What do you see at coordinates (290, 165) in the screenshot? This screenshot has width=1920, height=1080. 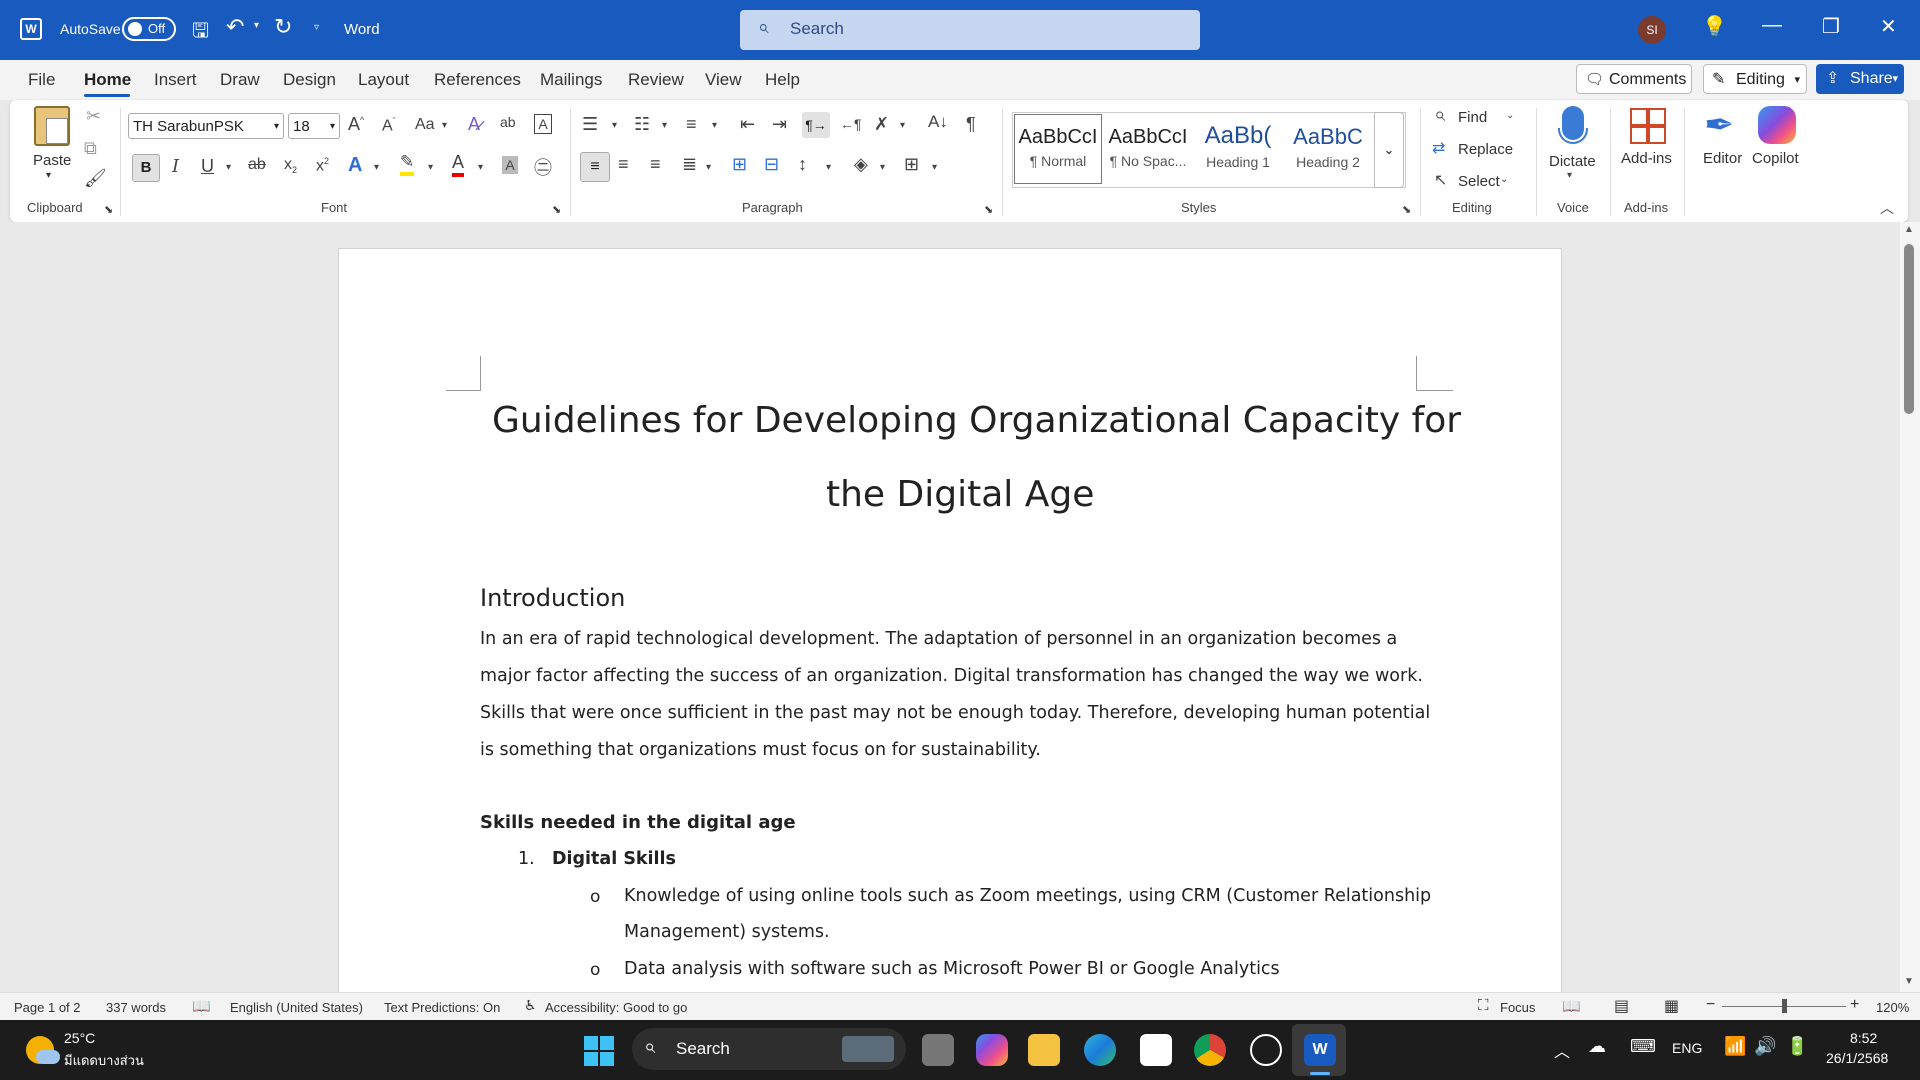 I see `subscript-icon: x2` at bounding box center [290, 165].